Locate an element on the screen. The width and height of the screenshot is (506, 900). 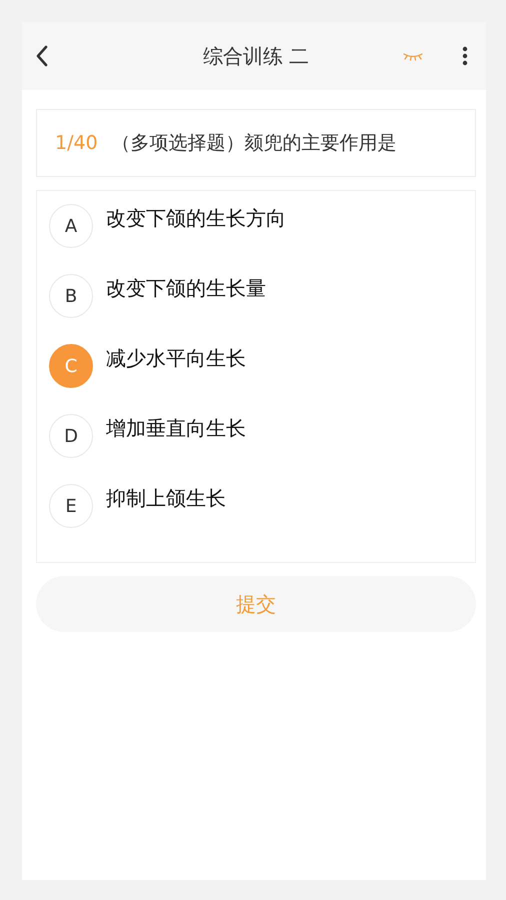
option-letter: D is located at coordinates (71, 436).